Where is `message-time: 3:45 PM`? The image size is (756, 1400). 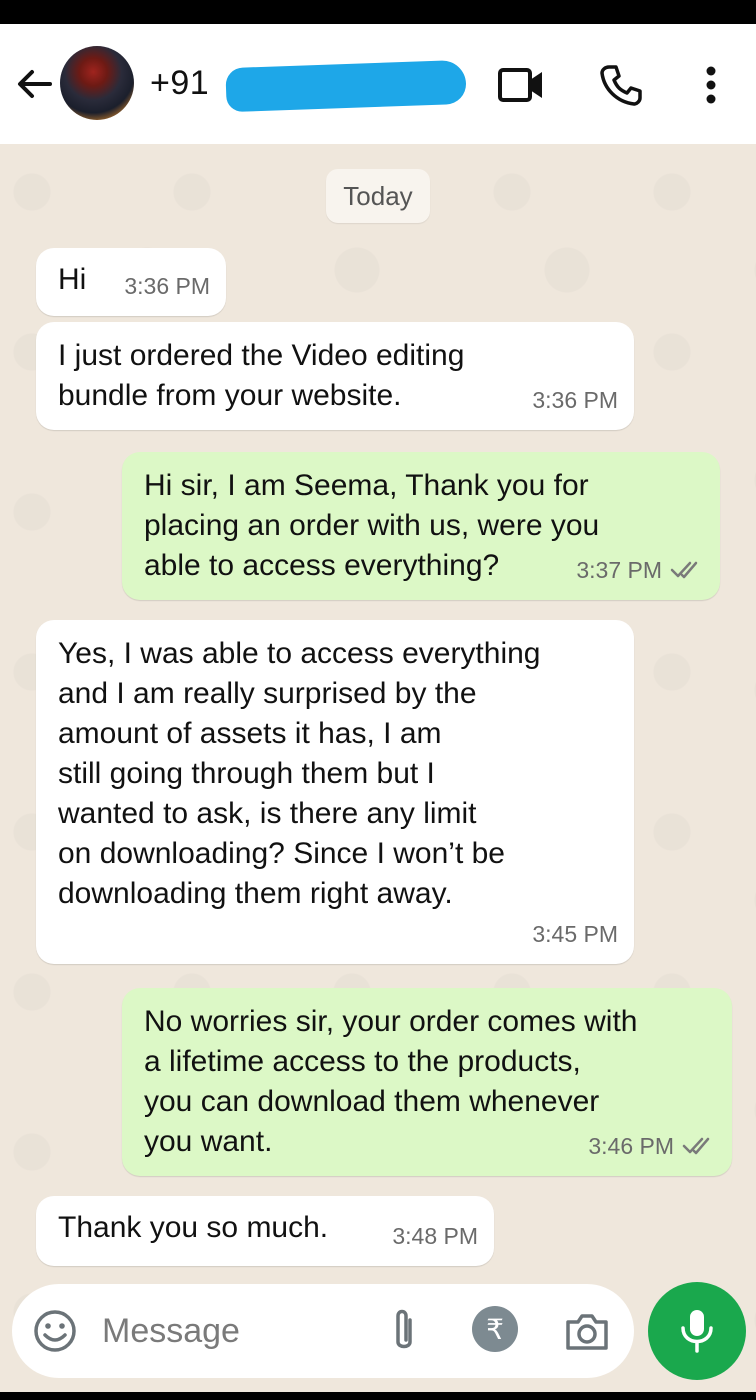
message-time: 3:45 PM is located at coordinates (575, 934).